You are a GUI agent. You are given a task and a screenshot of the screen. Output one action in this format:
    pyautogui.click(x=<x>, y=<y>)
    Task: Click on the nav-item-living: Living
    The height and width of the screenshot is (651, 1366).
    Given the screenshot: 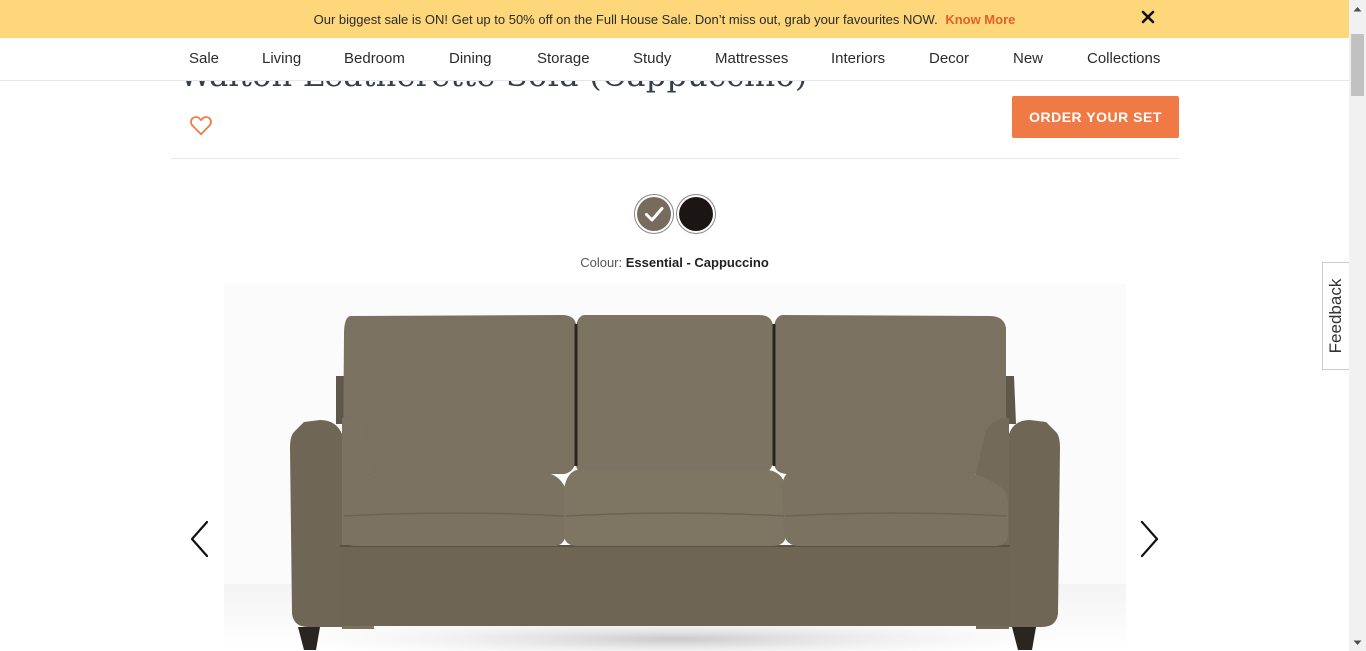 What is the action you would take?
    pyautogui.click(x=281, y=58)
    